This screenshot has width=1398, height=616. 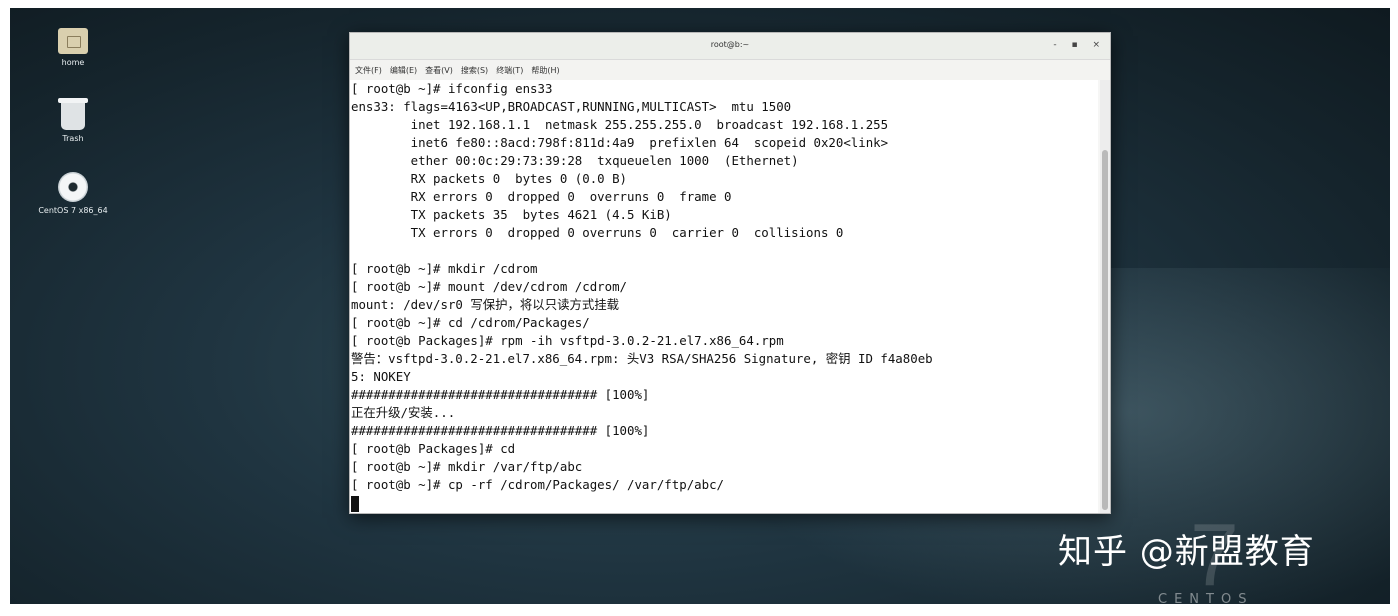 What do you see at coordinates (511, 214) in the screenshot?
I see `terminal-line: TX packets 35 bytes 4621 (4.5 KiB)` at bounding box center [511, 214].